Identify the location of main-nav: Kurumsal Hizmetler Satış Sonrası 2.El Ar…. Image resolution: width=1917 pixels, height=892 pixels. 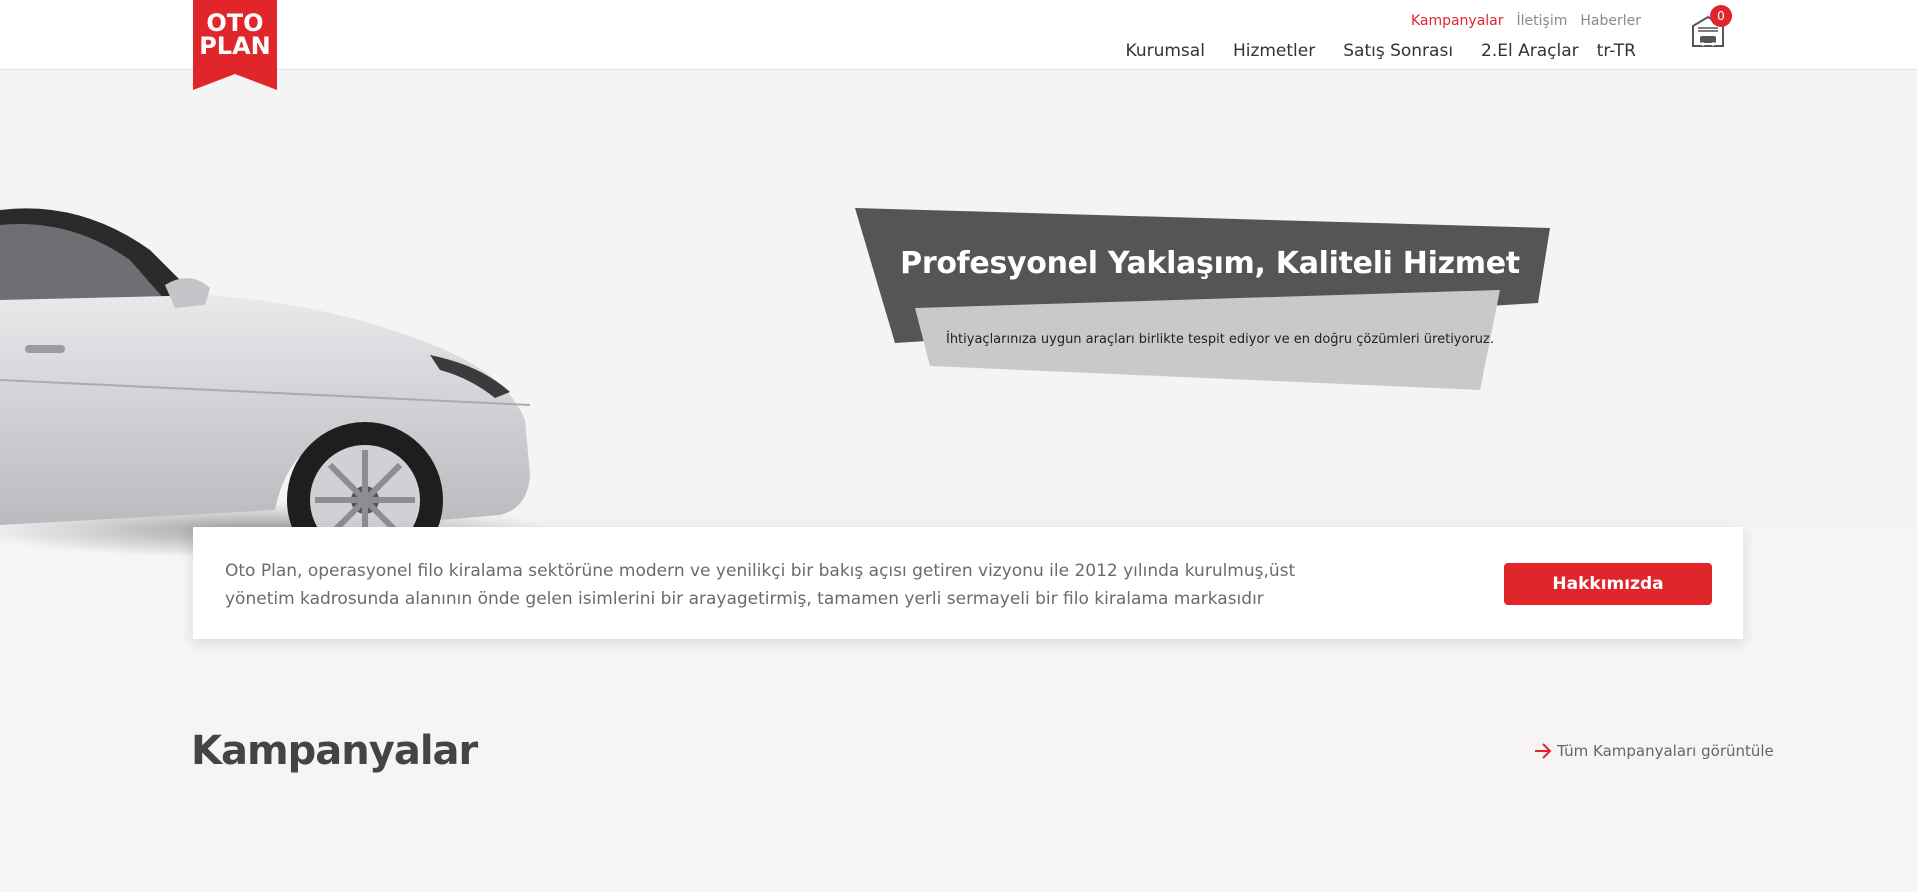
(1381, 51).